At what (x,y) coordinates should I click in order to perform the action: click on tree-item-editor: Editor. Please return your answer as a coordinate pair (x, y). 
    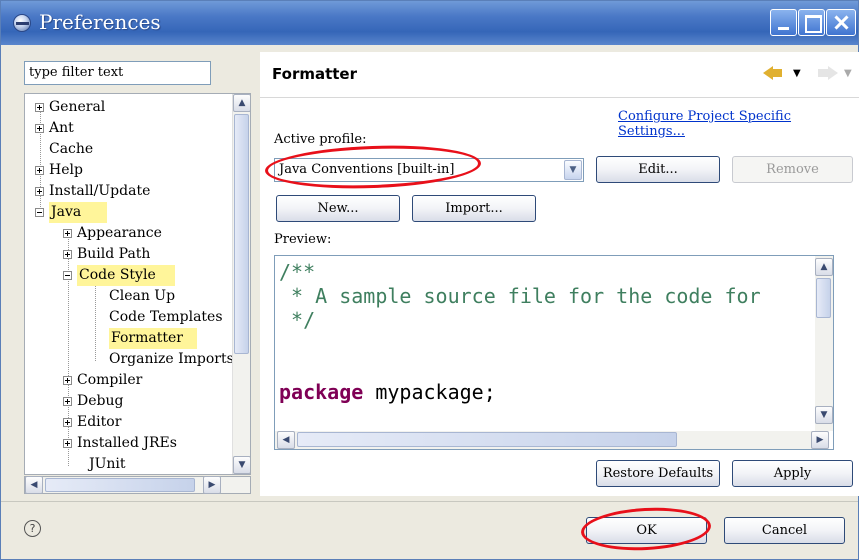
    Looking at the image, I should click on (92, 422).